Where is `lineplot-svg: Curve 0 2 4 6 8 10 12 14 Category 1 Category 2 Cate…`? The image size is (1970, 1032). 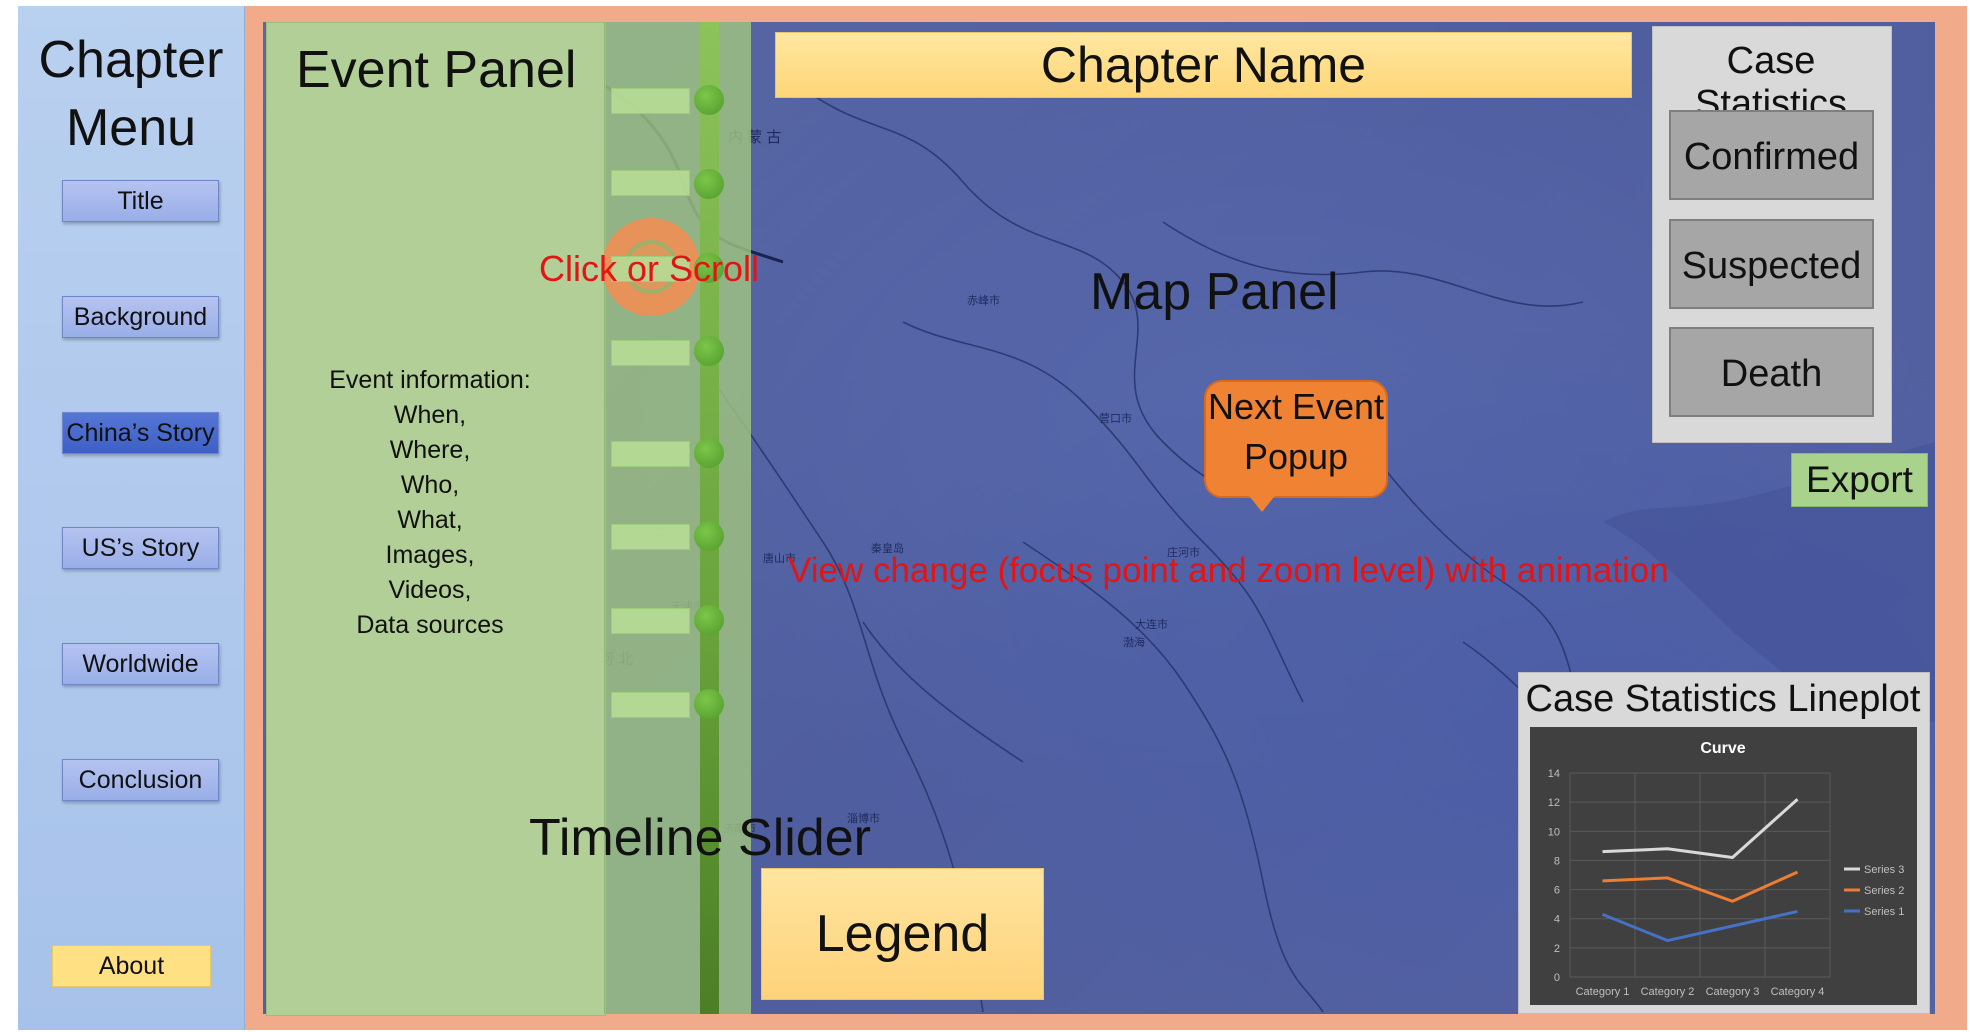 lineplot-svg: Curve 0 2 4 6 8 10 12 14 Category 1 Category 2 Cate… is located at coordinates (1726, 869).